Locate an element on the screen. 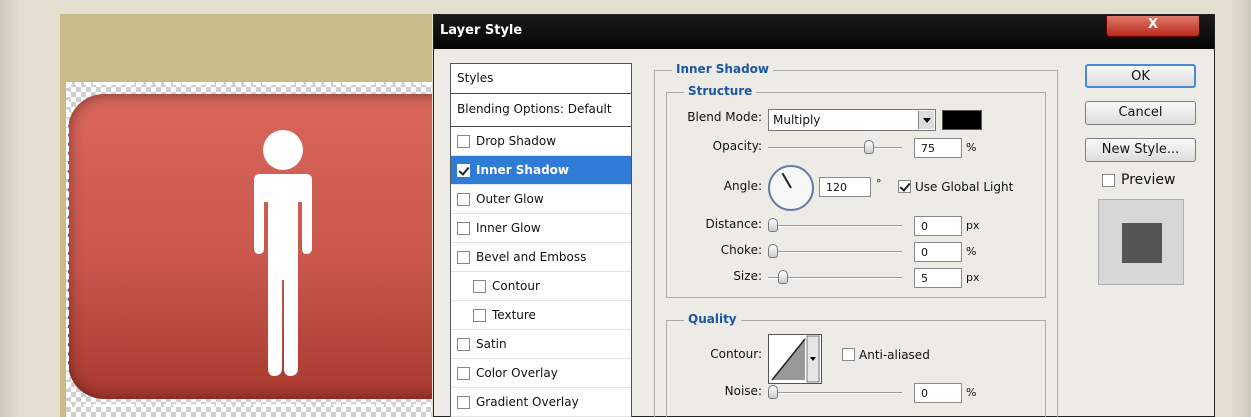  size-unit: px is located at coordinates (973, 277).